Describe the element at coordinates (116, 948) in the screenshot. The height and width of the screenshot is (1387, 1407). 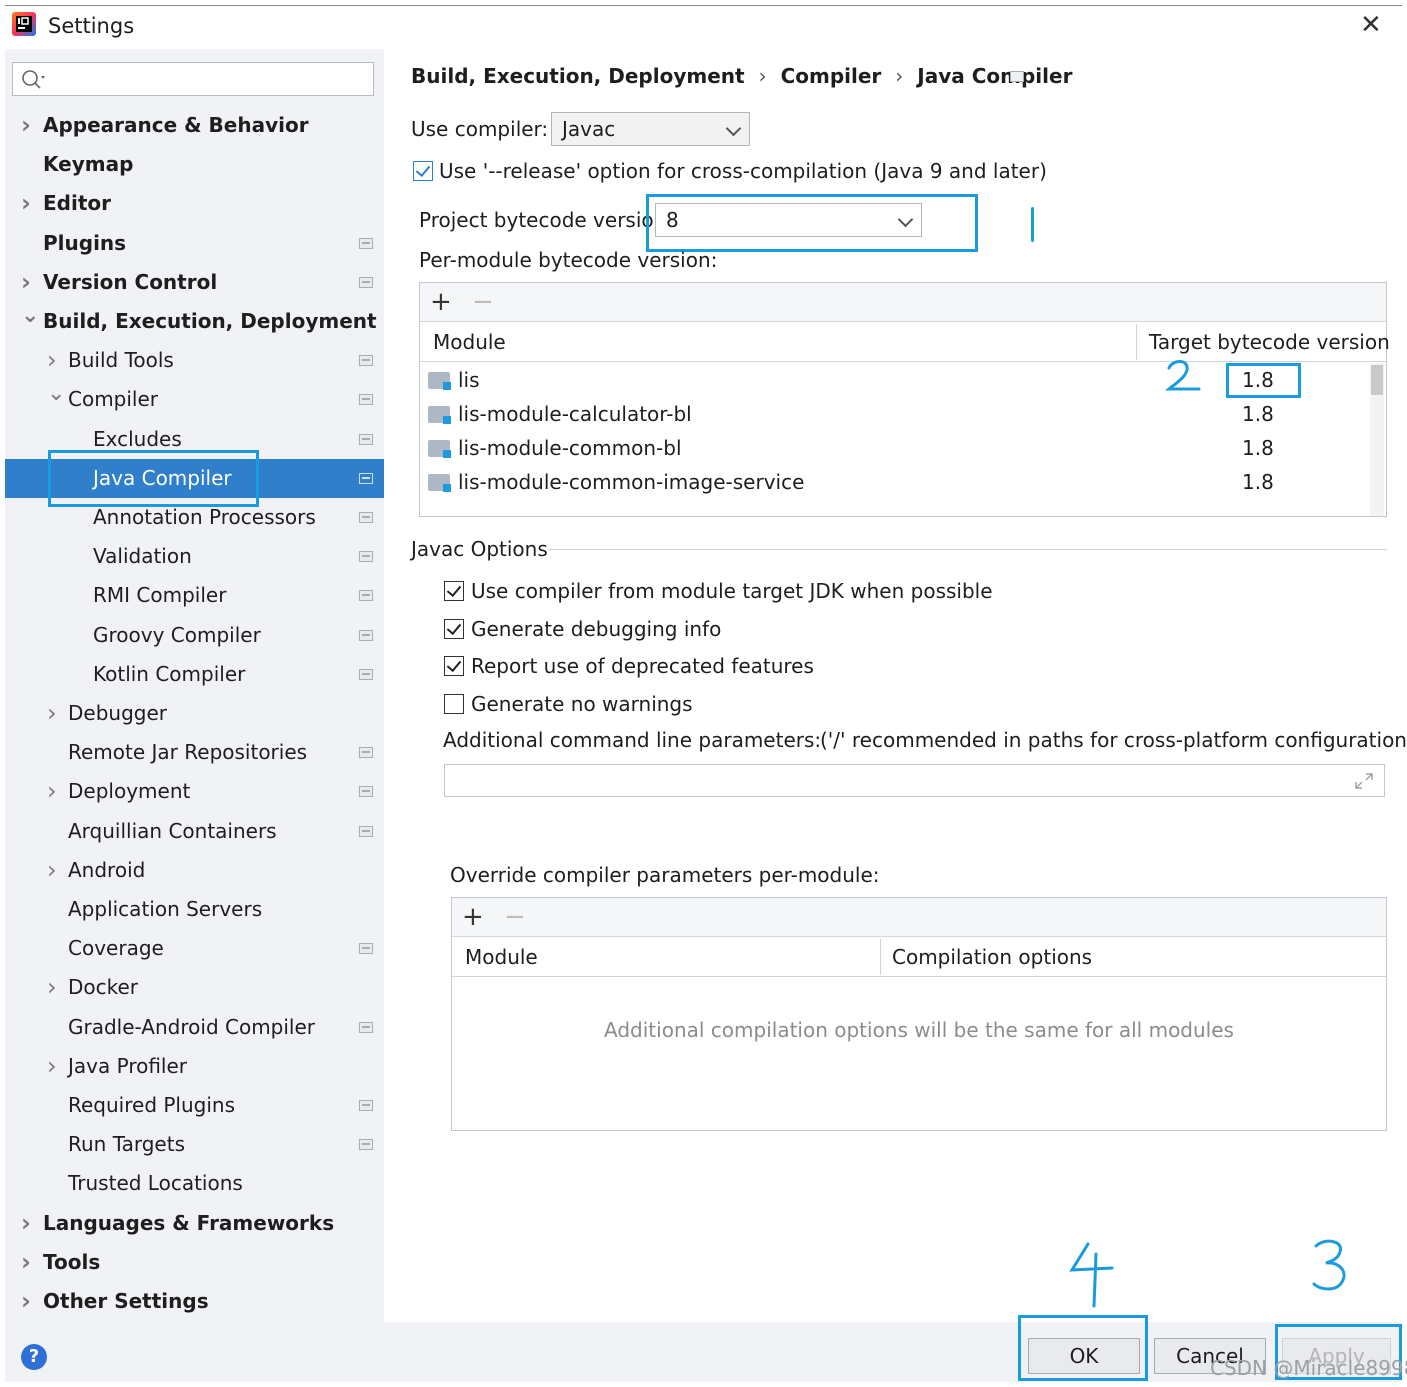
I see `sidebar-item-label: Coverage` at that location.